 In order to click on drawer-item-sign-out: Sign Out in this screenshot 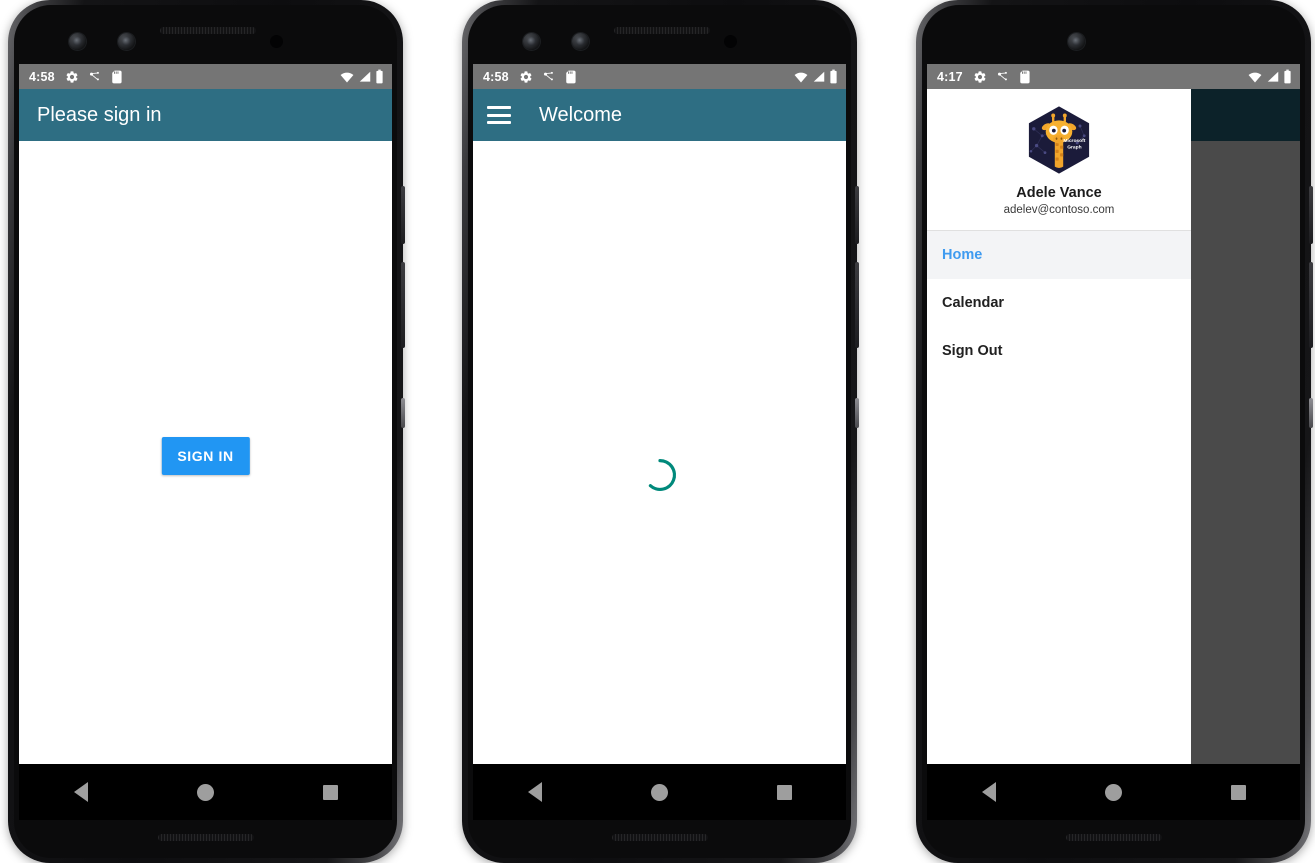, I will do `click(1059, 351)`.